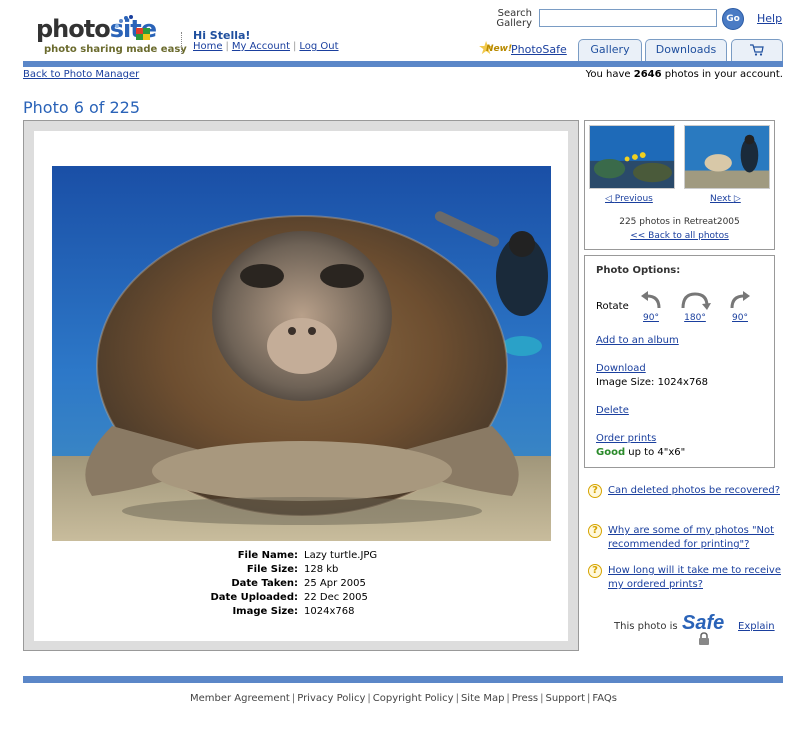 Image resolution: width=807 pixels, height=734 pixels. Describe the element at coordinates (695, 491) in the screenshot. I see `faq-link-recover-deleted: Can deleted photos be recovered?` at that location.